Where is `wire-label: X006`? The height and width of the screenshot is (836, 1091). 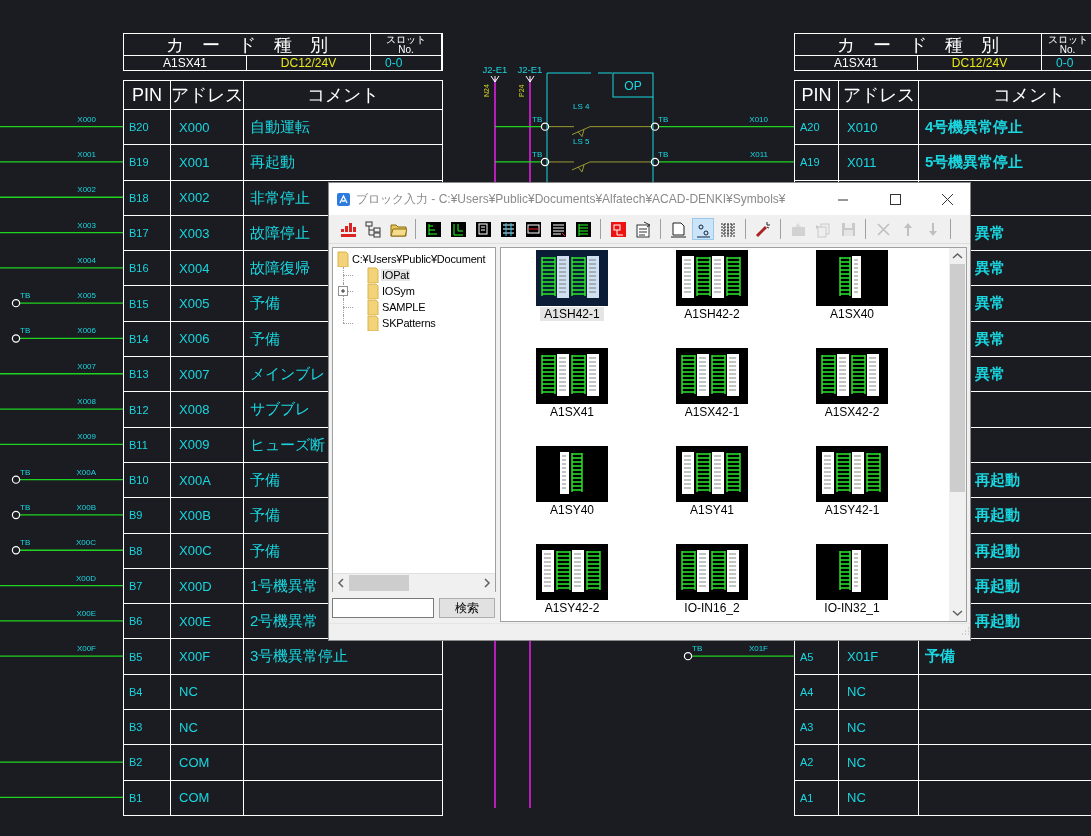
wire-label: X006 is located at coordinates (86, 331).